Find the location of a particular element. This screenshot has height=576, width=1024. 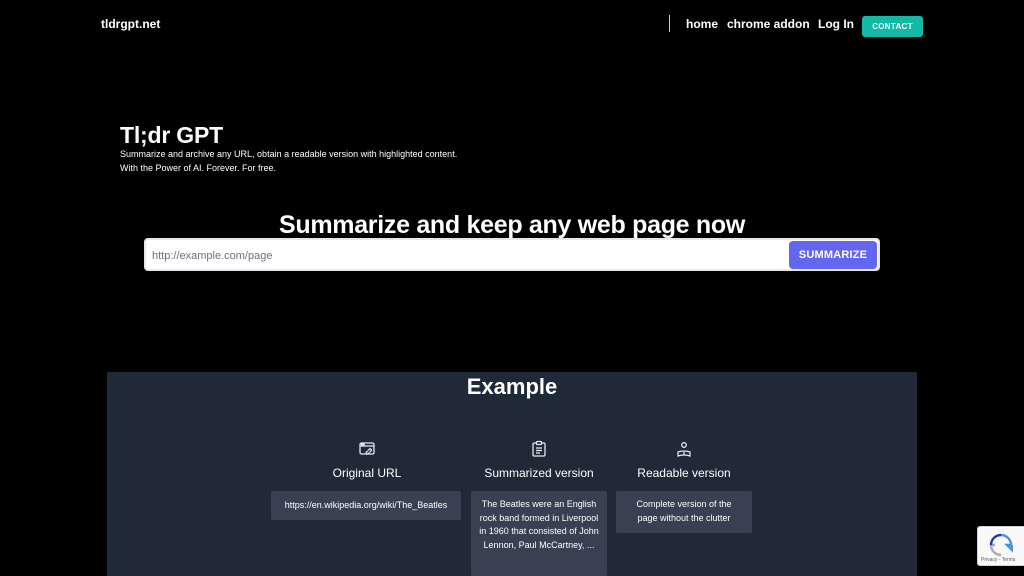

recaptcha-links: Privacy - Terms is located at coordinates (998, 560).